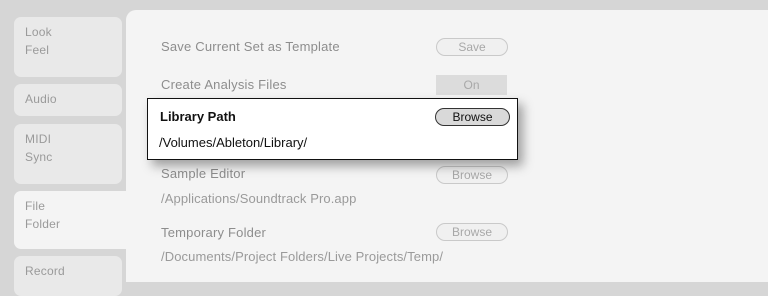 This screenshot has height=296, width=768. I want to click on analysis-files-label: Create Analysis Files, so click(224, 84).